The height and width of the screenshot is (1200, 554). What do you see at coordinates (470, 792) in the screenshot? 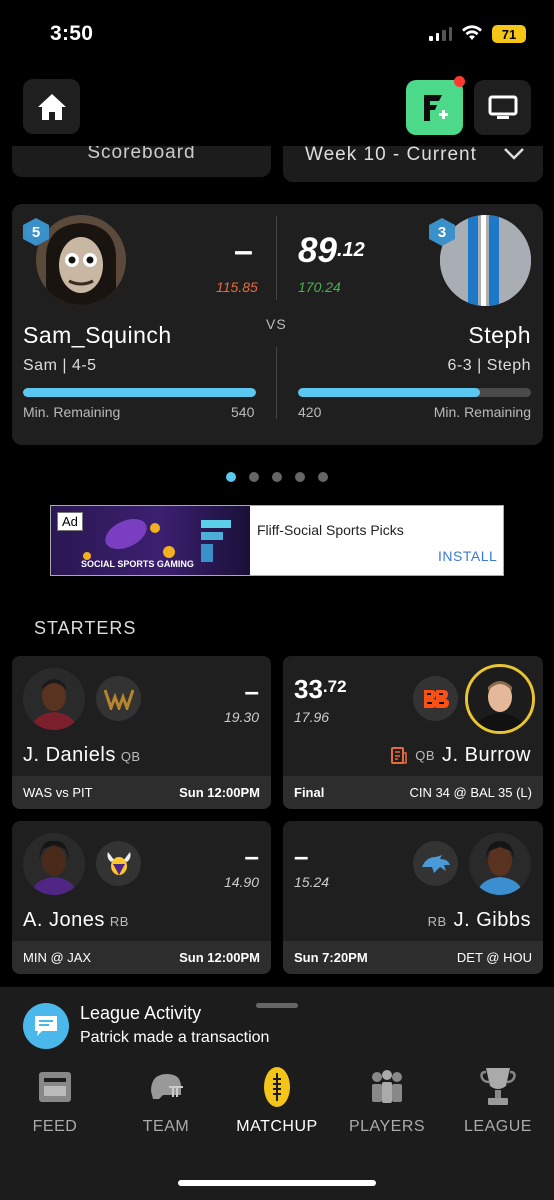
I see `game-result: CIN 34 @ BAL 35 (L)` at bounding box center [470, 792].